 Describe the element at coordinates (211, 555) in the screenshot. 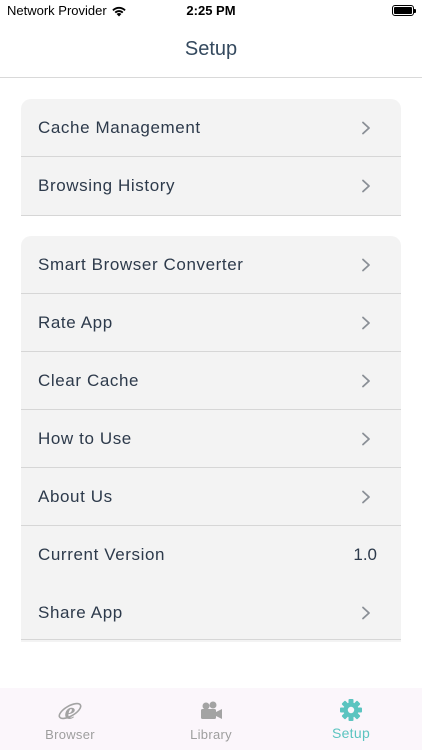

I see `row-current-version: Current Version 1.0` at that location.